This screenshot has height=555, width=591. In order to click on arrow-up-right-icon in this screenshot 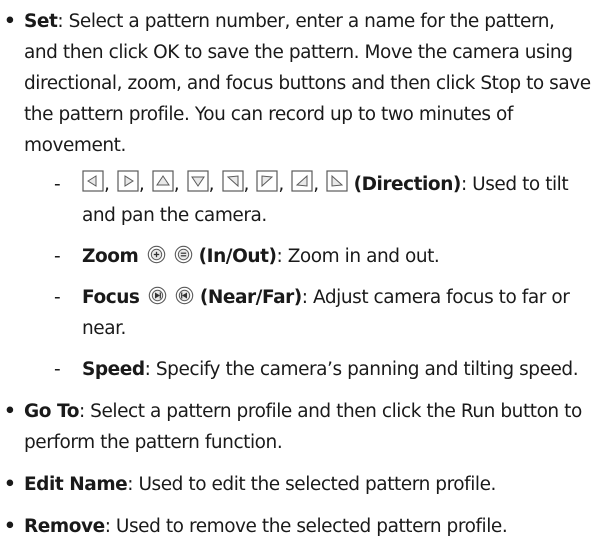, I will do `click(302, 181)`.